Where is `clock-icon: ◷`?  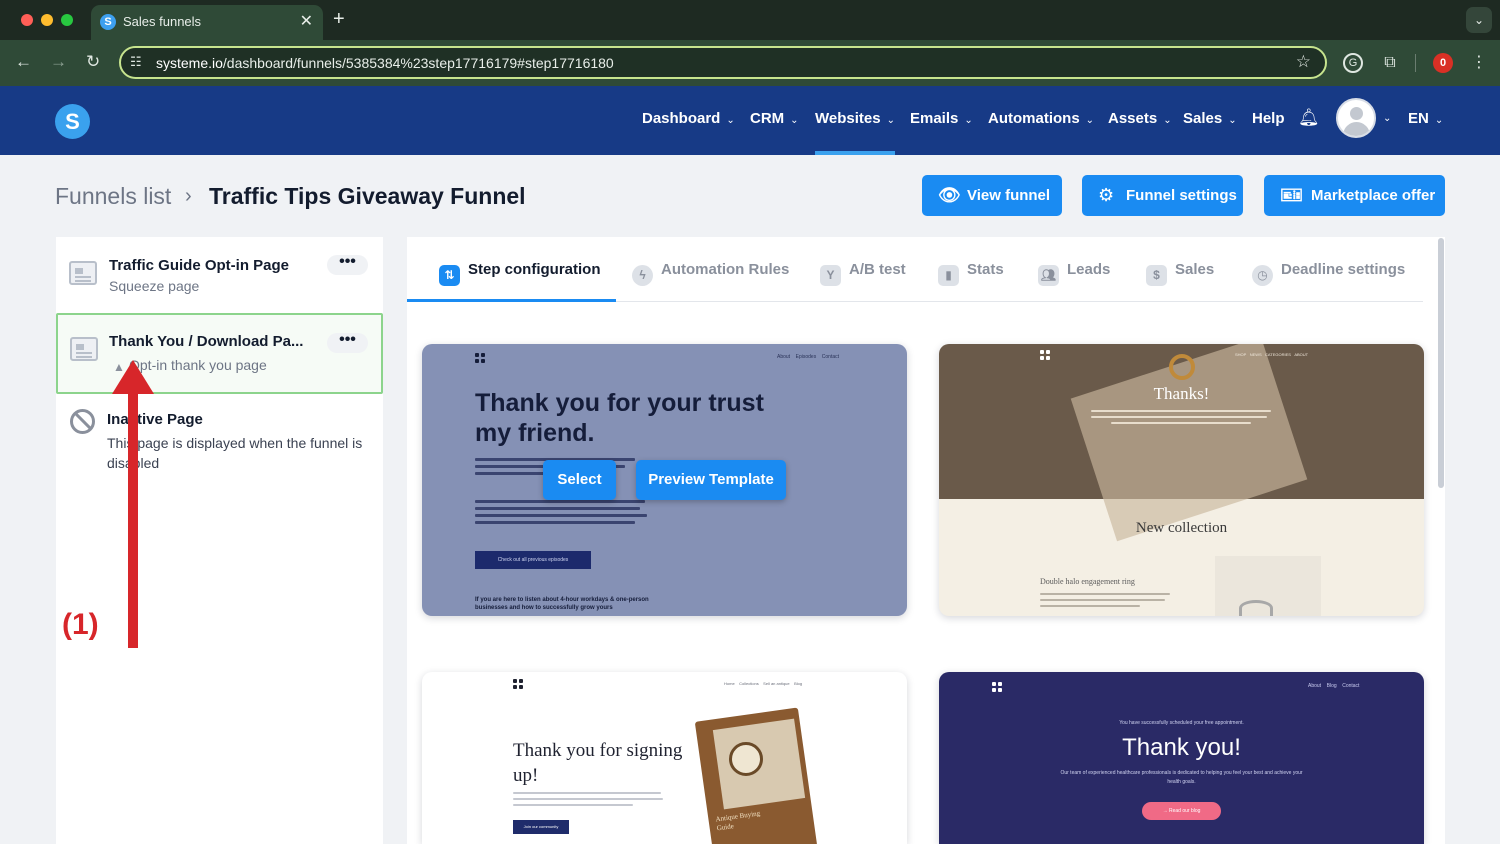
clock-icon: ◷ is located at coordinates (1262, 275).